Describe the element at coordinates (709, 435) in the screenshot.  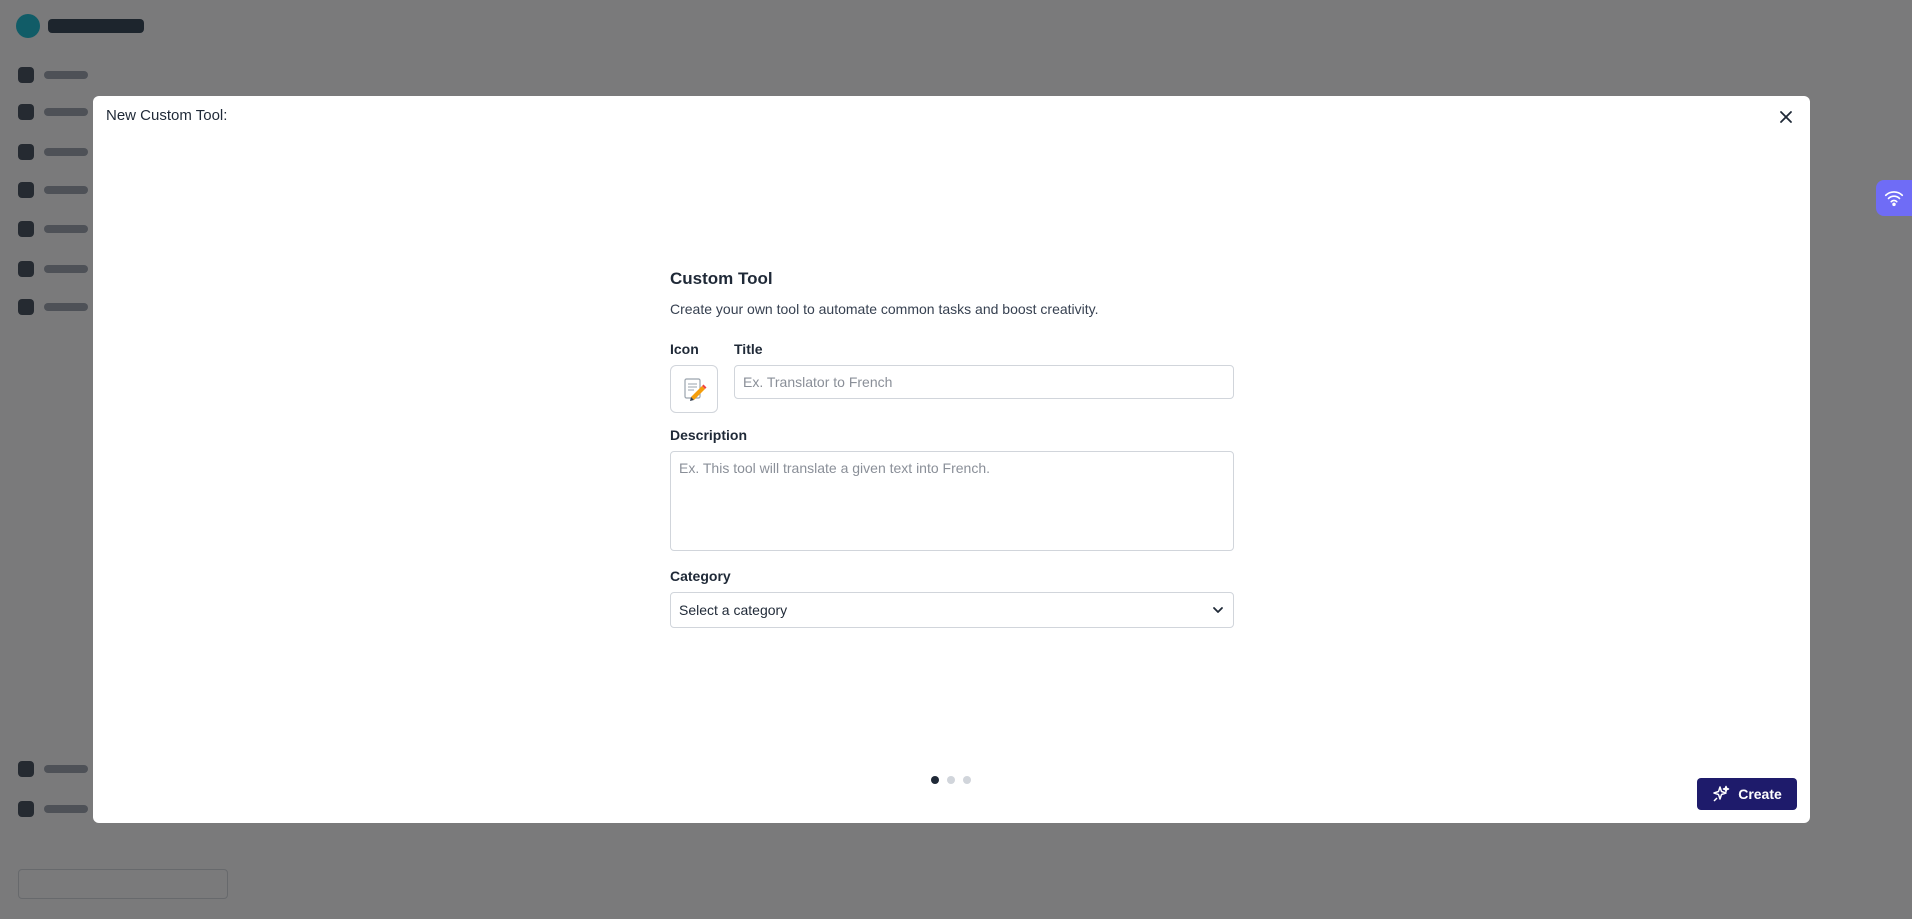
I see `description-label: Description` at that location.